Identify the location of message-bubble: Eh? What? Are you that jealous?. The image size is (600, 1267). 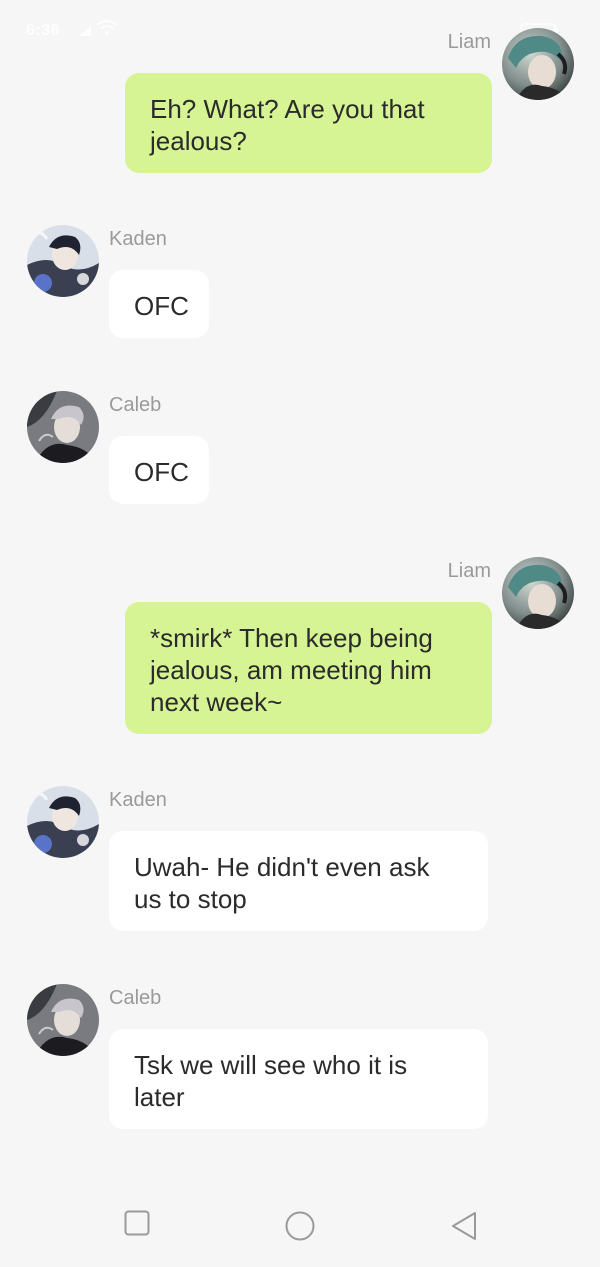
(308, 123).